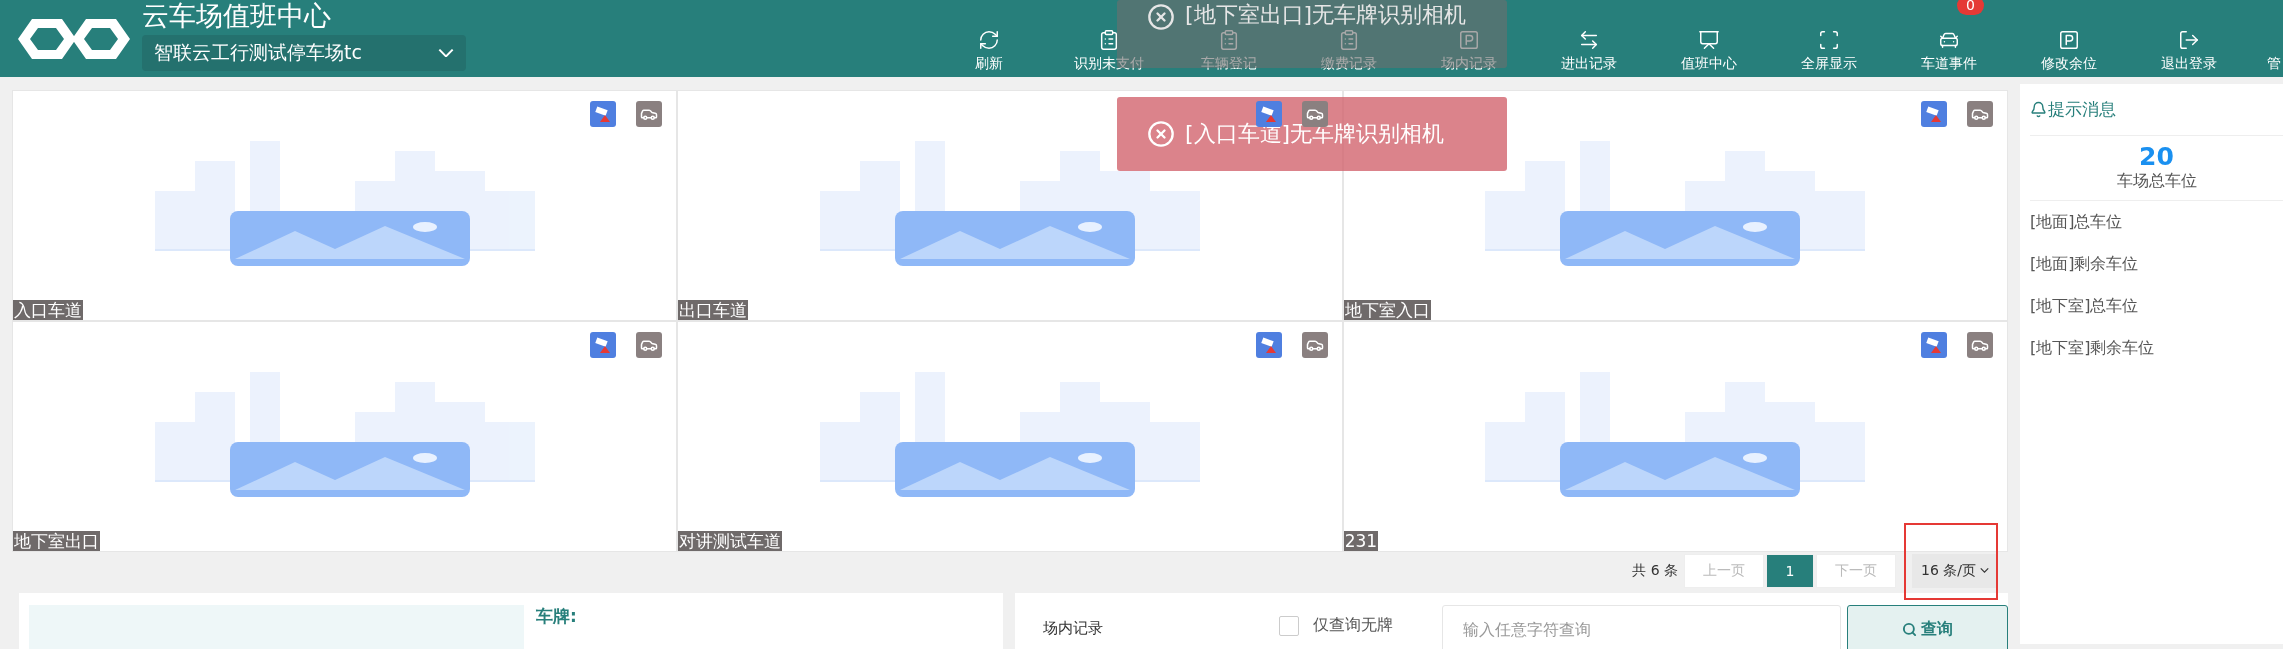  I want to click on nav-link: 进出记录, so click(1589, 63).